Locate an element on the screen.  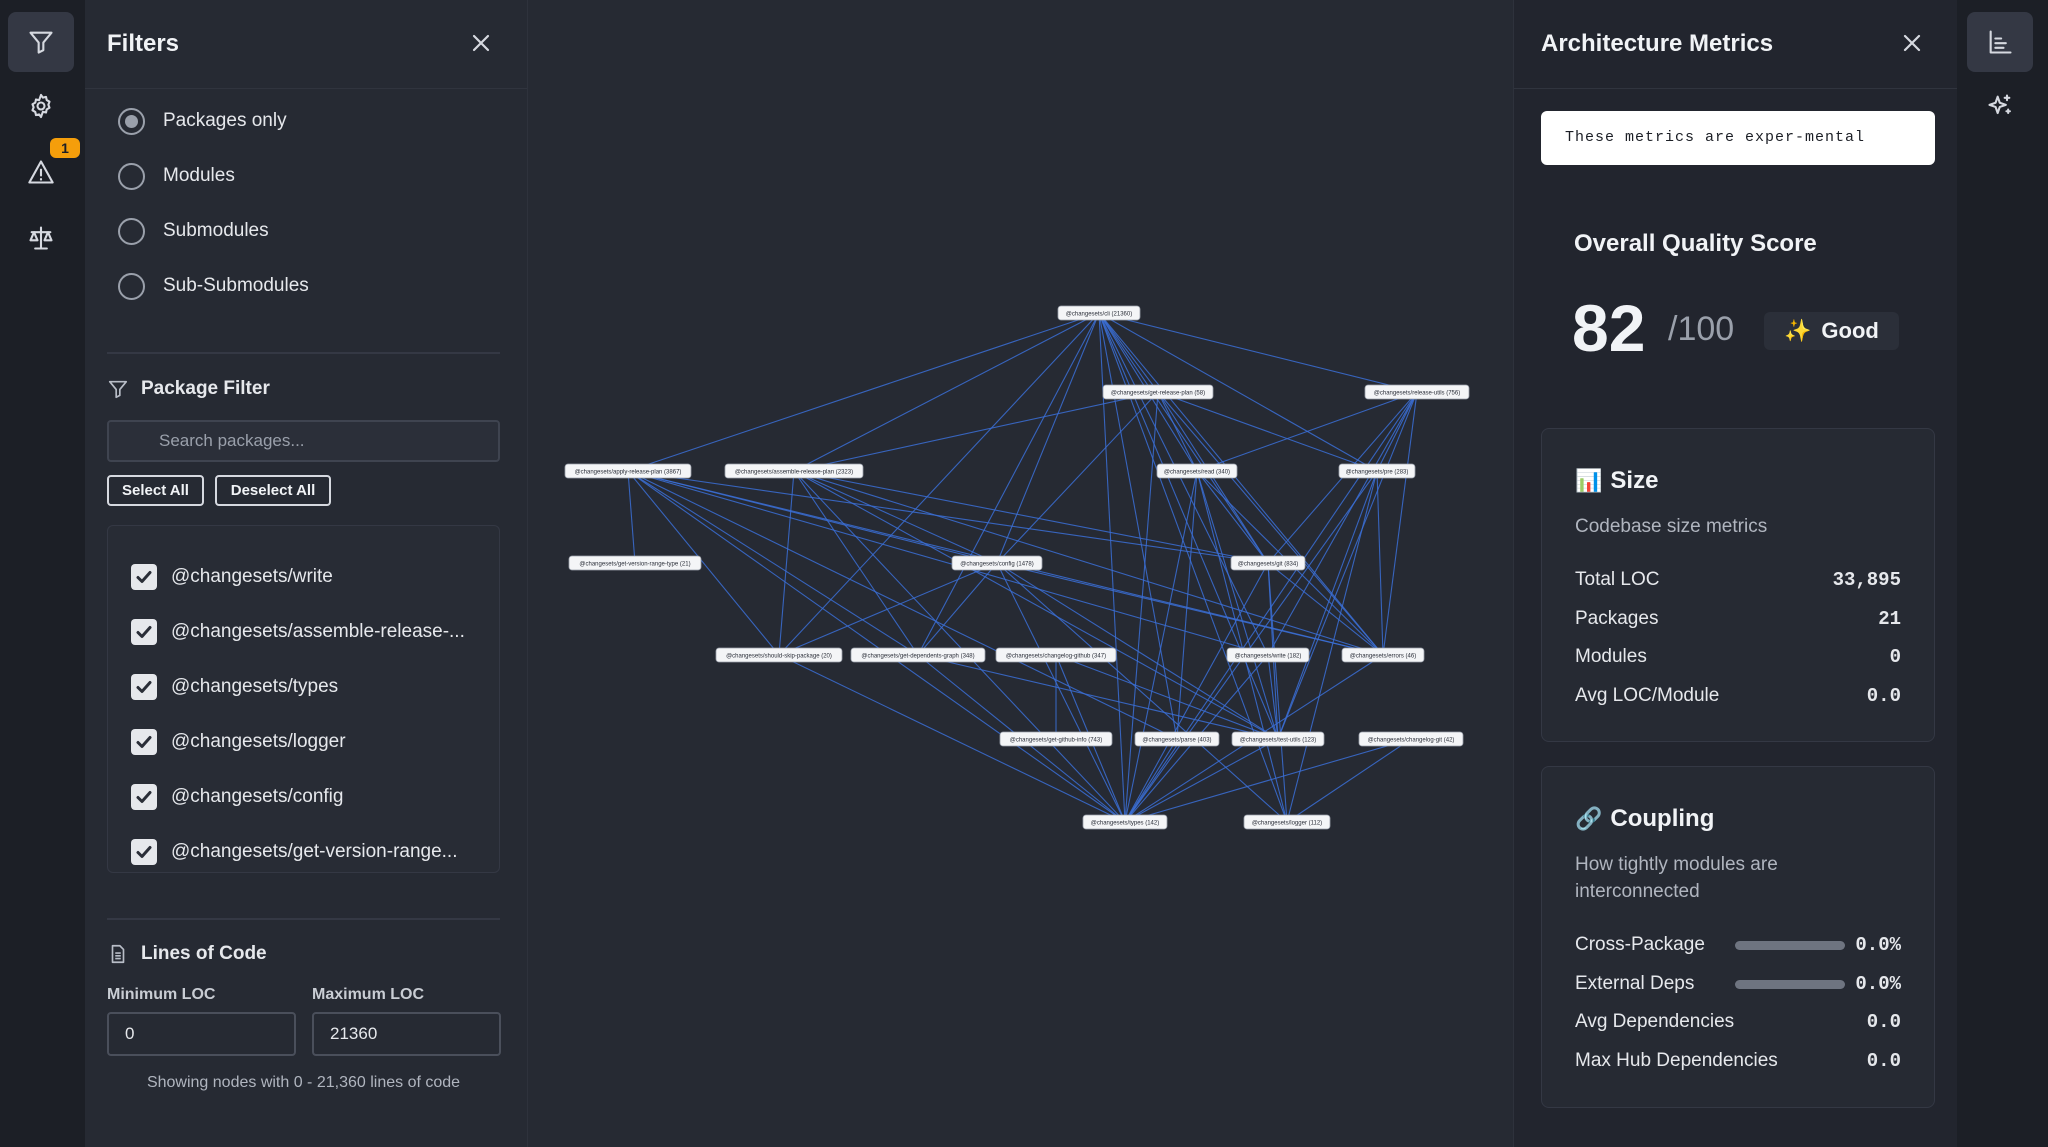
graph-node-pre: @changesets/pre (283) is located at coordinates (1377, 471).